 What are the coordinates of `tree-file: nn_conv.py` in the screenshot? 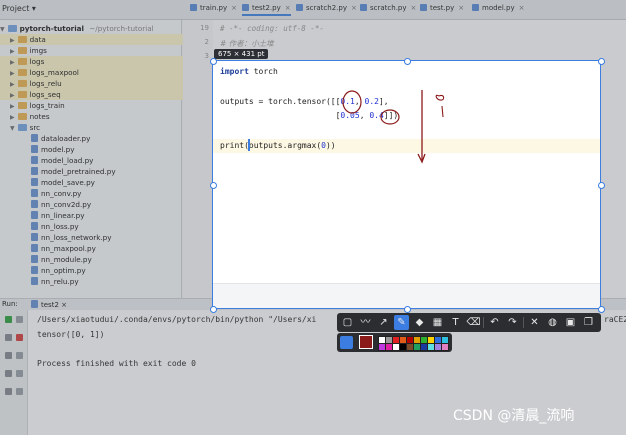 It's located at (105, 193).